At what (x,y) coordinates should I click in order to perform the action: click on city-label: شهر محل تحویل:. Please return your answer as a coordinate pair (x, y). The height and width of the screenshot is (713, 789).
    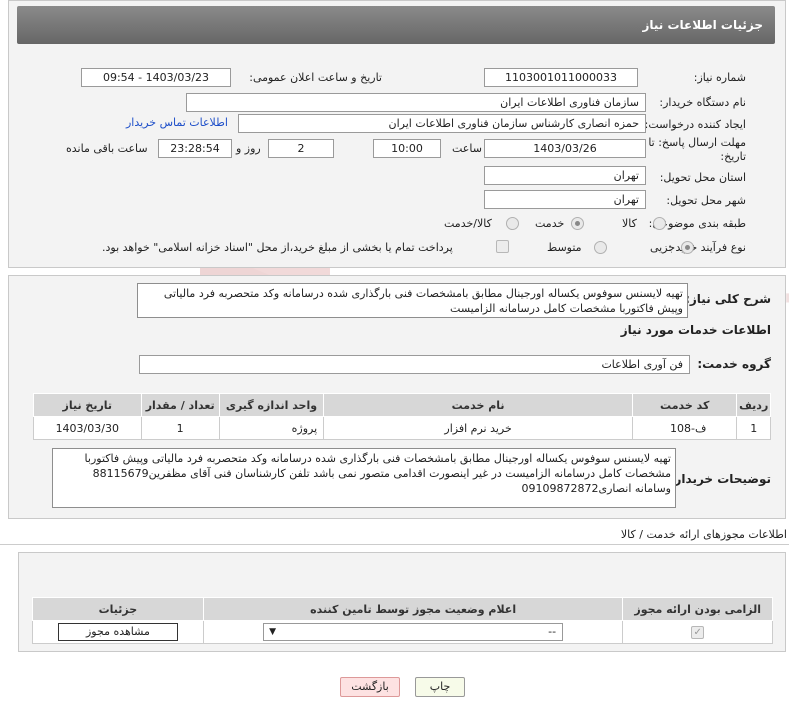
    Looking at the image, I should click on (706, 200).